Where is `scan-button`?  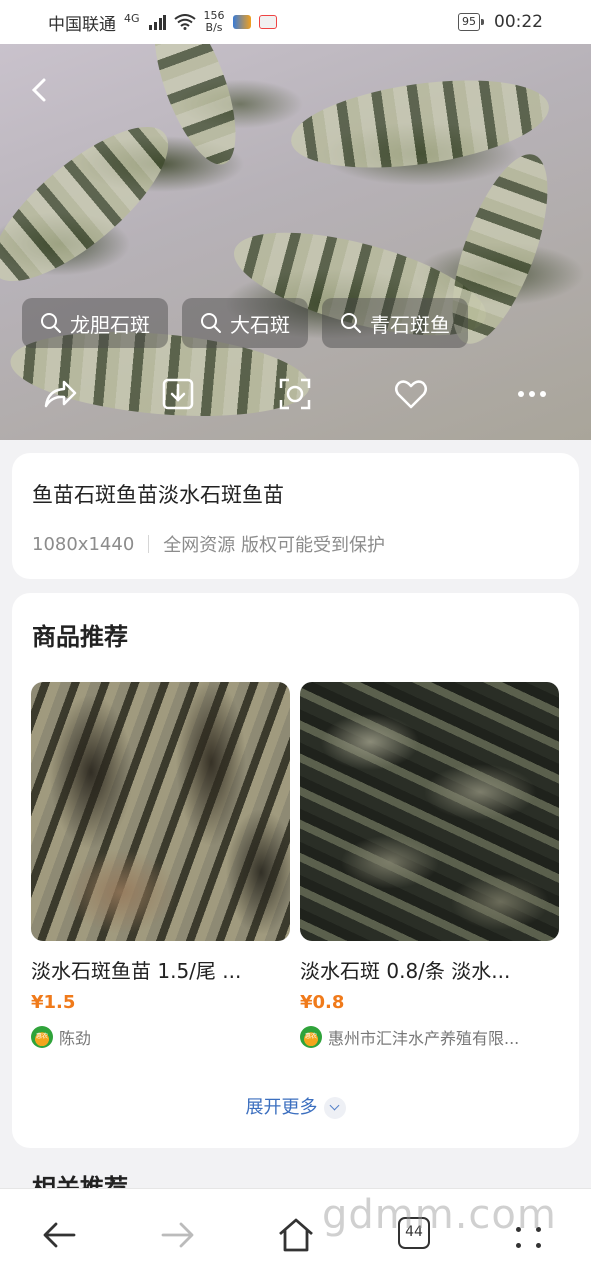
scan-button is located at coordinates (295, 394).